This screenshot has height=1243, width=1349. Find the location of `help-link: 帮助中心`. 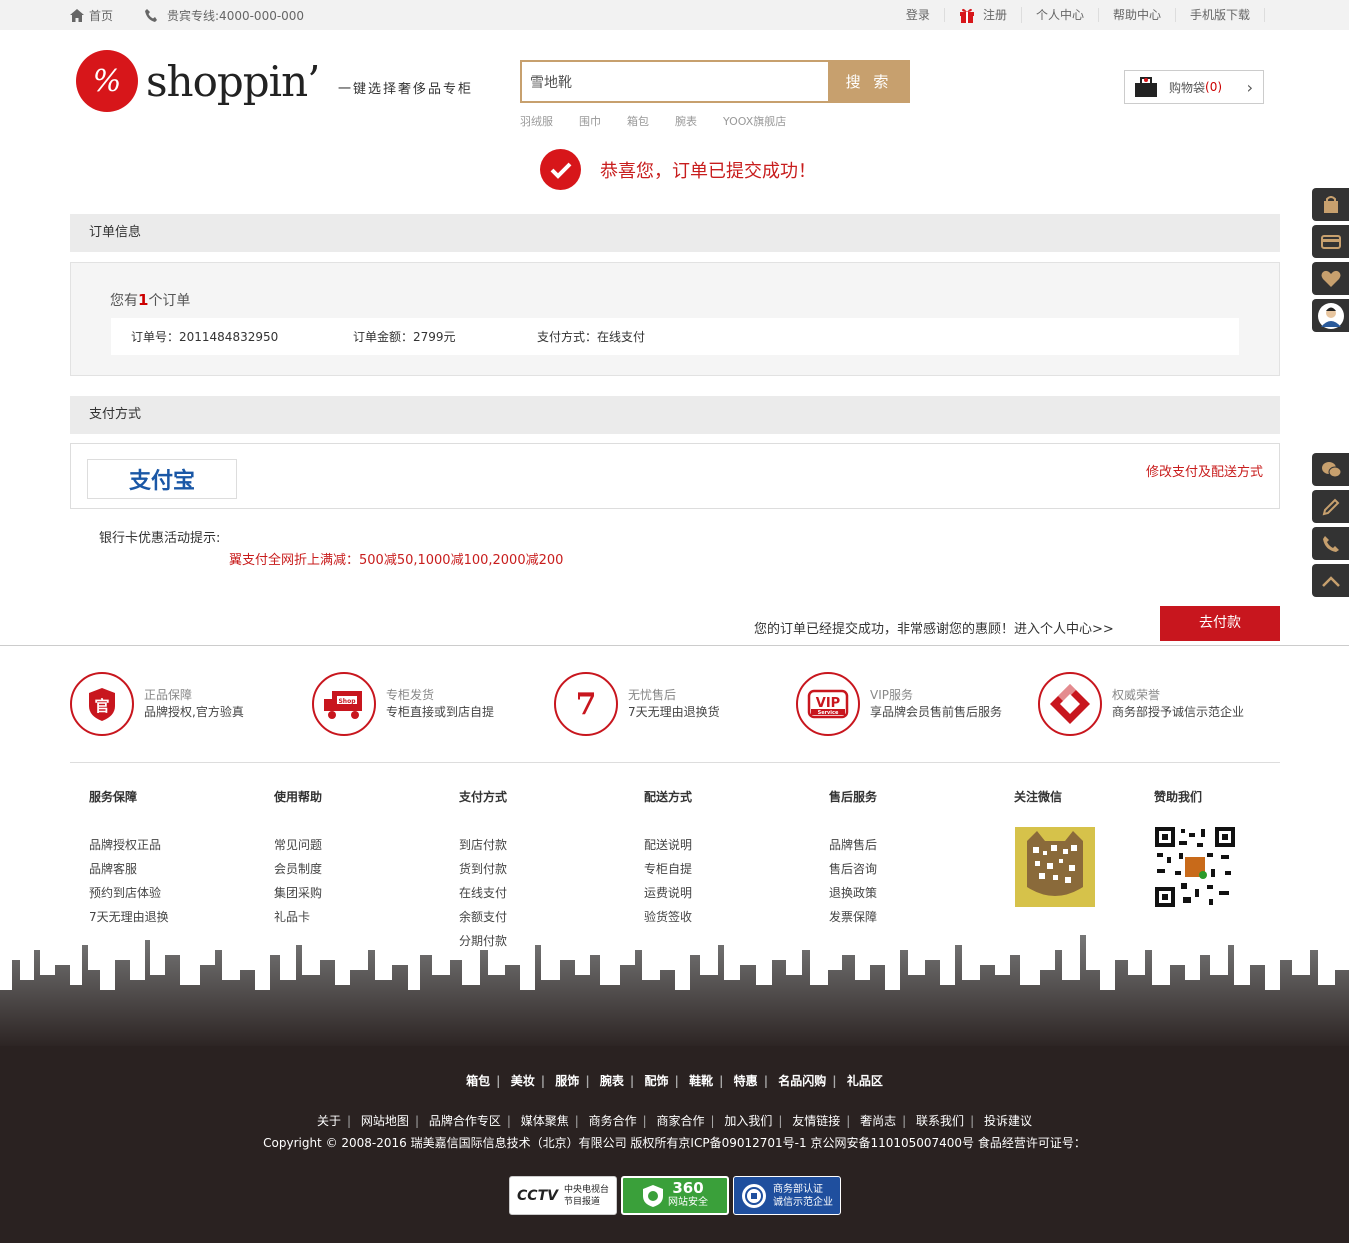

help-link: 帮助中心 is located at coordinates (1137, 15).